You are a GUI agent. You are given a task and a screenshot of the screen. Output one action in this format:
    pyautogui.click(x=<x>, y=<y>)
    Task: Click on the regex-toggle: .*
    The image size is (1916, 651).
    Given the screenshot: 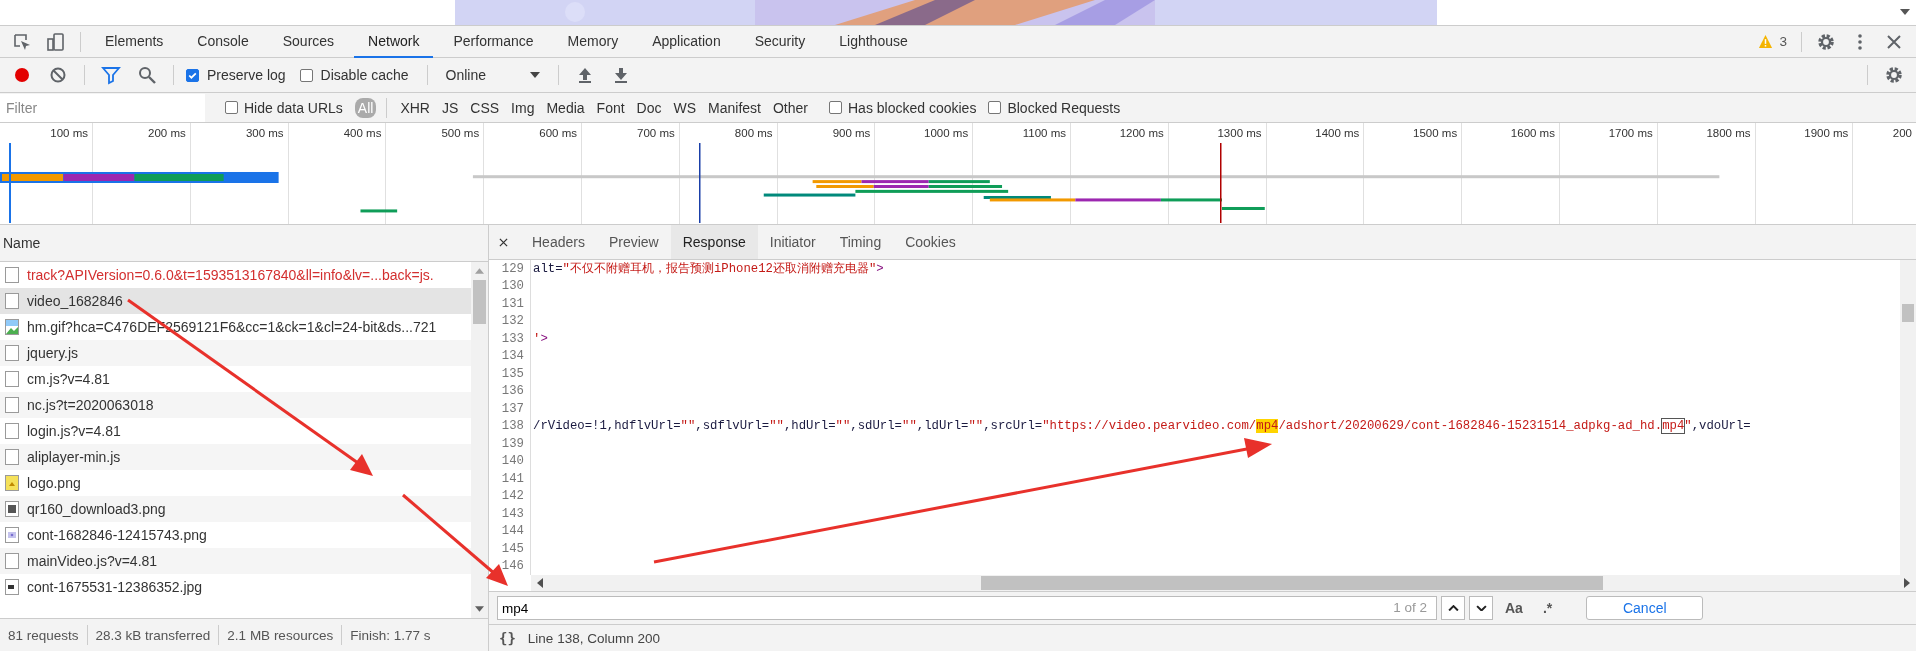 What is the action you would take?
    pyautogui.click(x=1547, y=608)
    